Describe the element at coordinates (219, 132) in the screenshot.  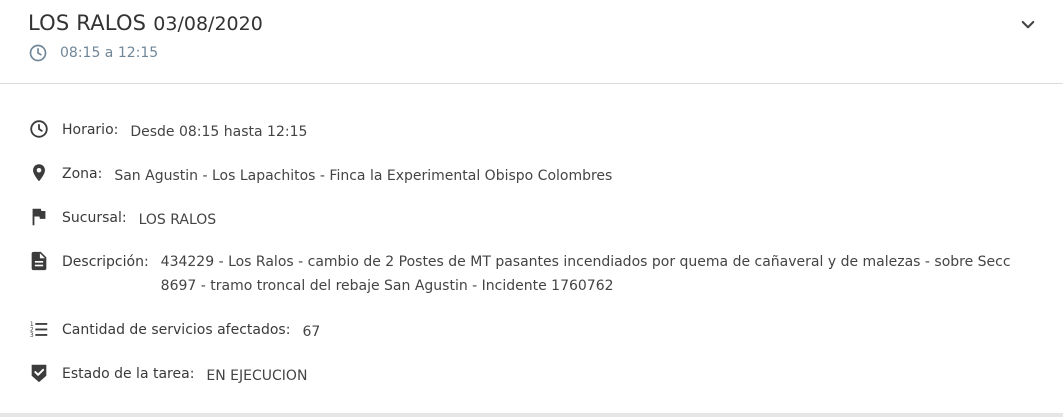
I see `horario-value: Desde 08:15 hasta 12:15` at that location.